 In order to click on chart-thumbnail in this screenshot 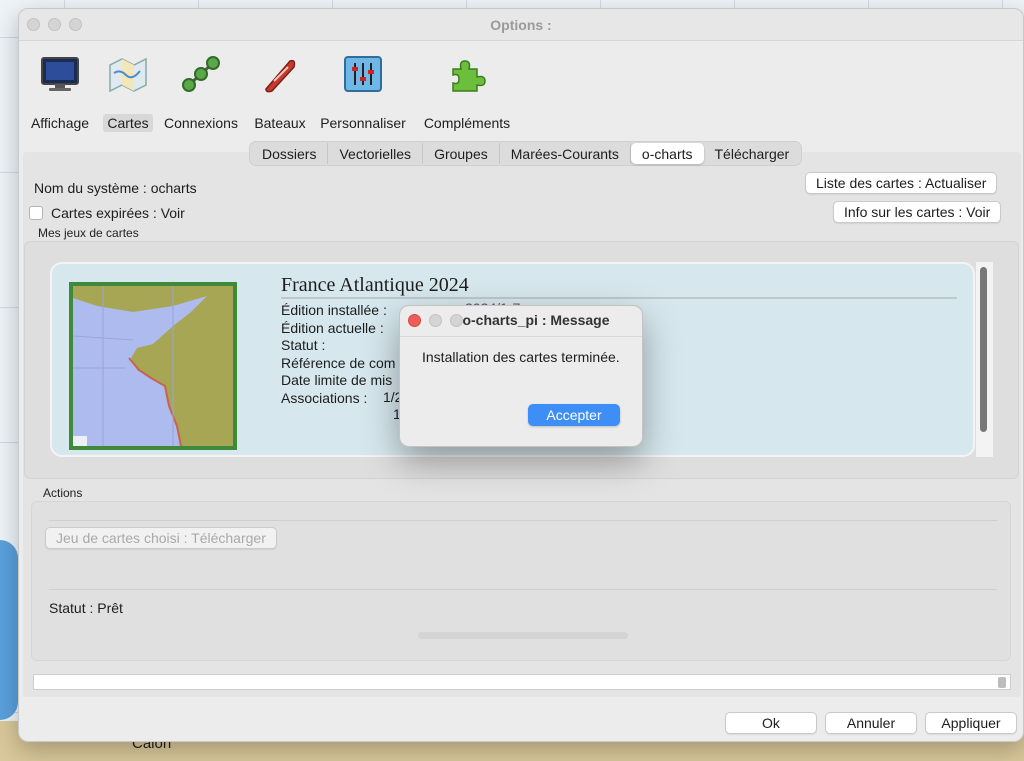, I will do `click(153, 366)`.